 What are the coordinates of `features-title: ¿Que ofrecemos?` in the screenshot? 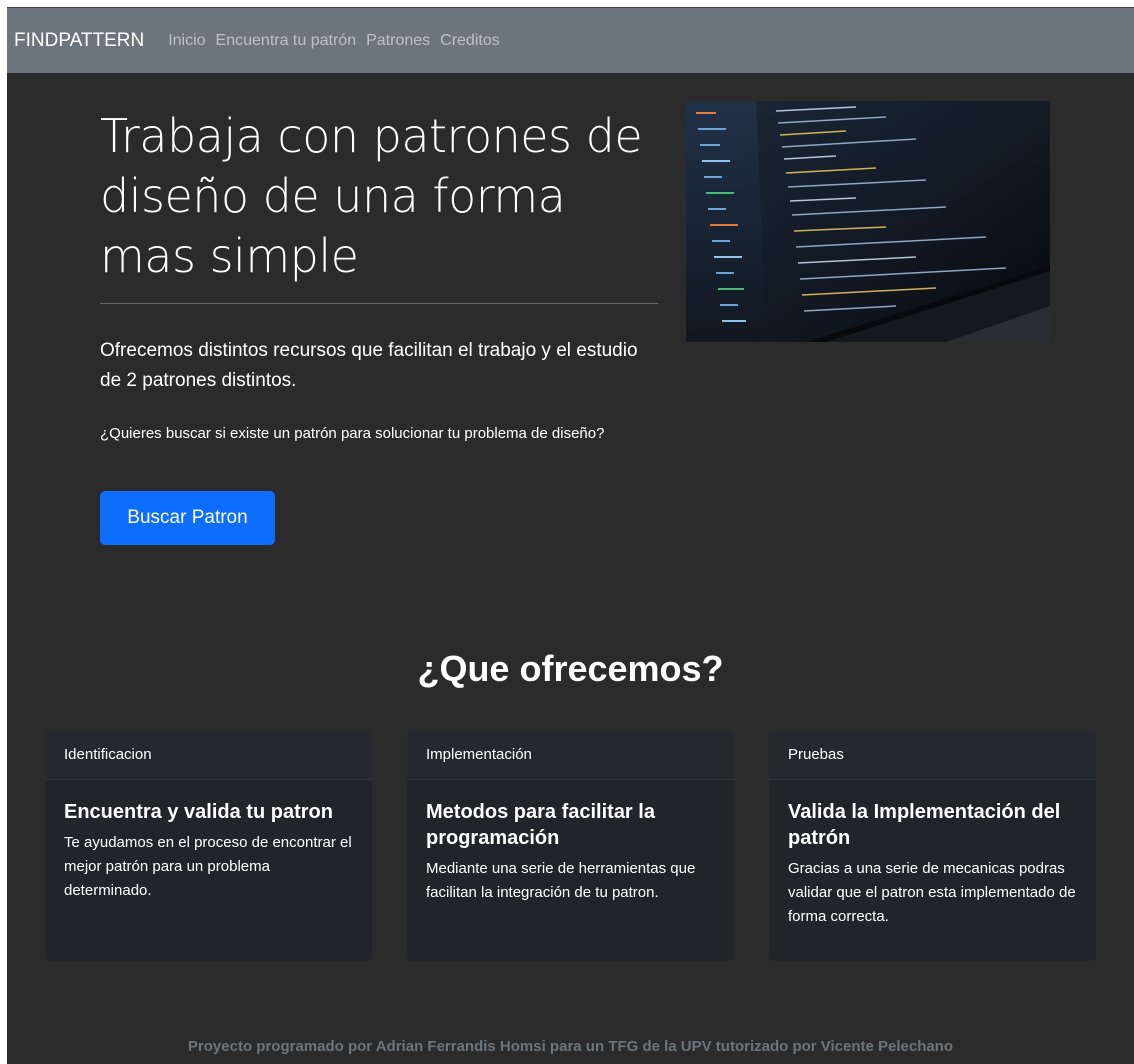 It's located at (570, 668).